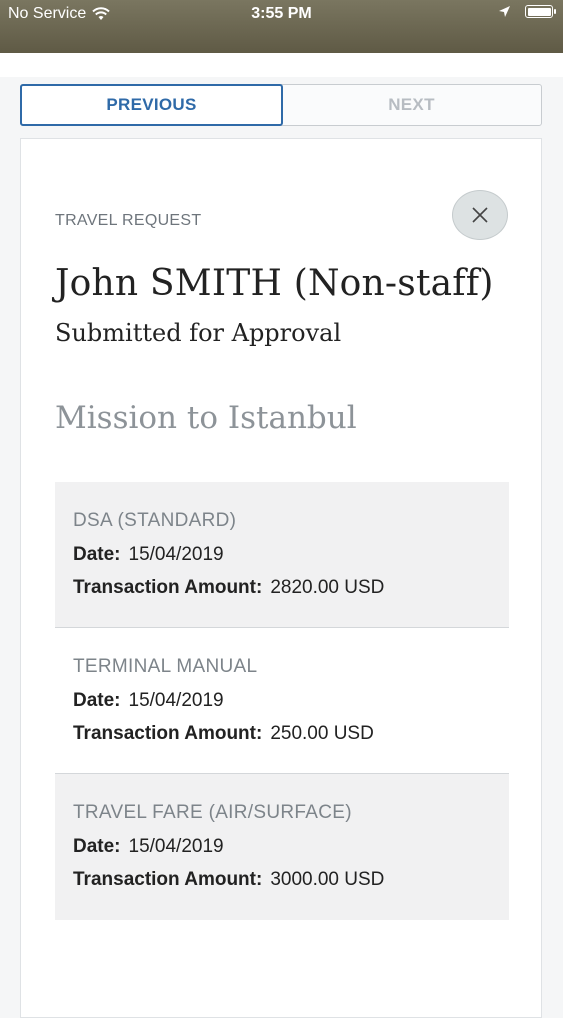 The image size is (563, 1018). Describe the element at coordinates (151, 105) in the screenshot. I see `previous-button: PREVIOUS` at that location.